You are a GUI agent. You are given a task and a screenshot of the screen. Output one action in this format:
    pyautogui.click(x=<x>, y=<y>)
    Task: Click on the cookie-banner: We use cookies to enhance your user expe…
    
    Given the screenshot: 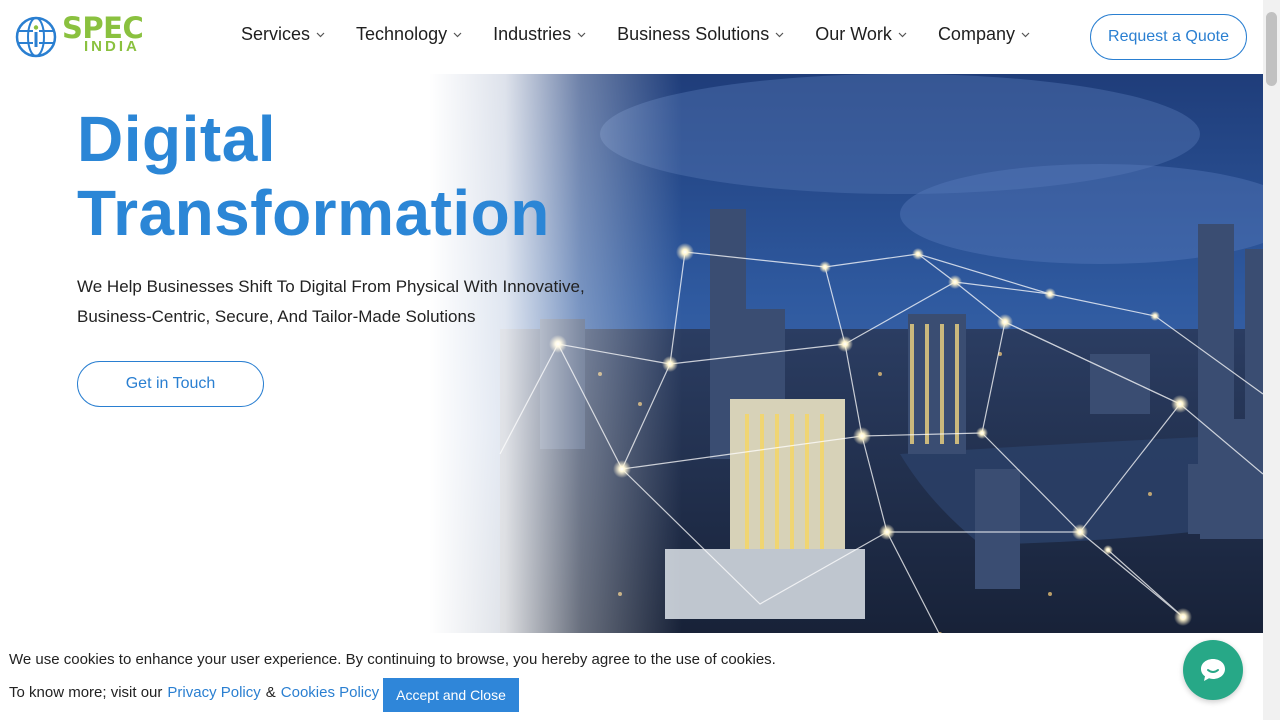 What is the action you would take?
    pyautogui.click(x=631, y=676)
    